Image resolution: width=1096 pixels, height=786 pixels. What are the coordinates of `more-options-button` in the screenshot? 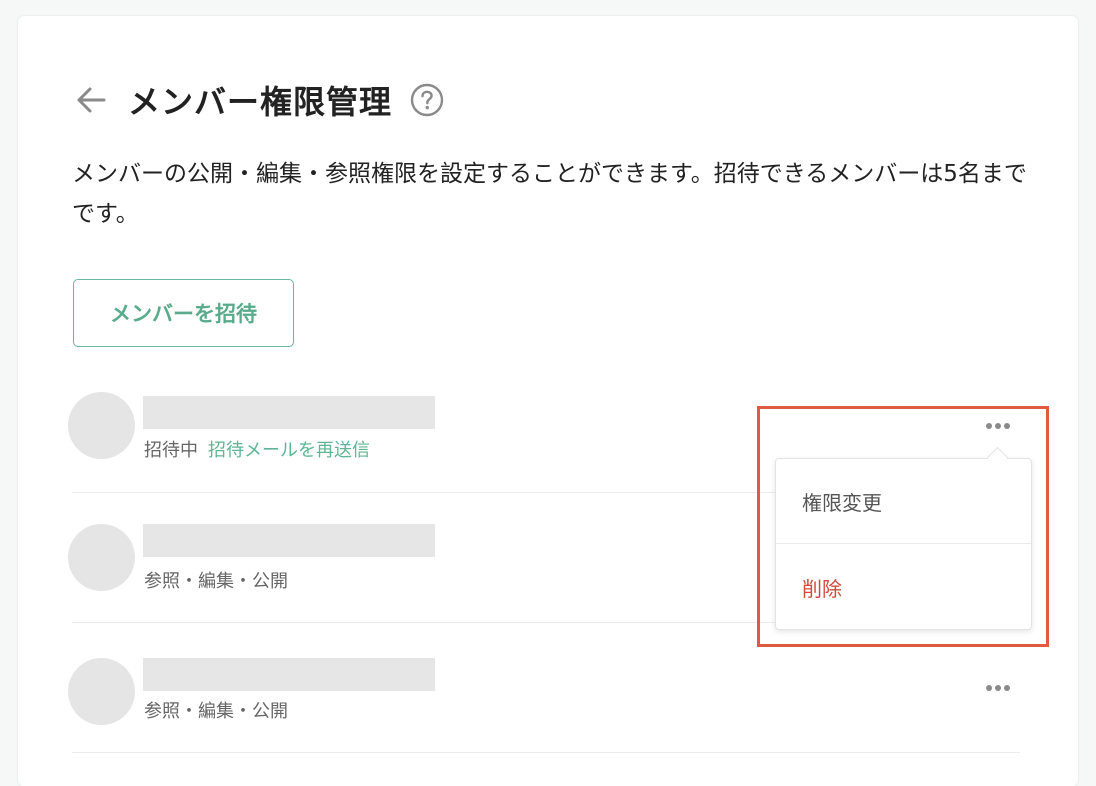 It's located at (998, 688).